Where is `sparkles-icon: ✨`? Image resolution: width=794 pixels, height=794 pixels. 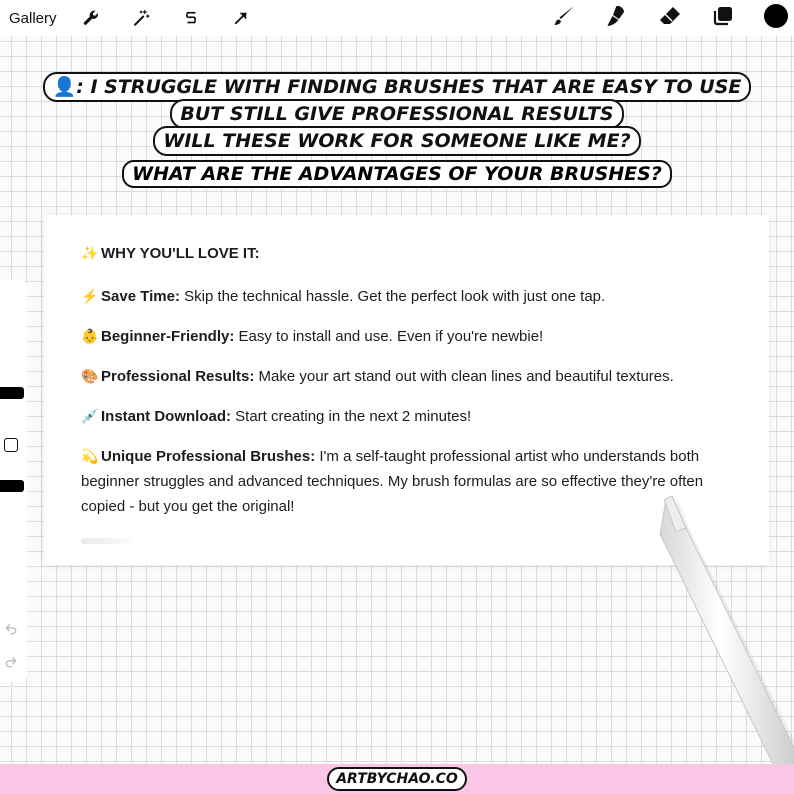 sparkles-icon: ✨ is located at coordinates (90, 253).